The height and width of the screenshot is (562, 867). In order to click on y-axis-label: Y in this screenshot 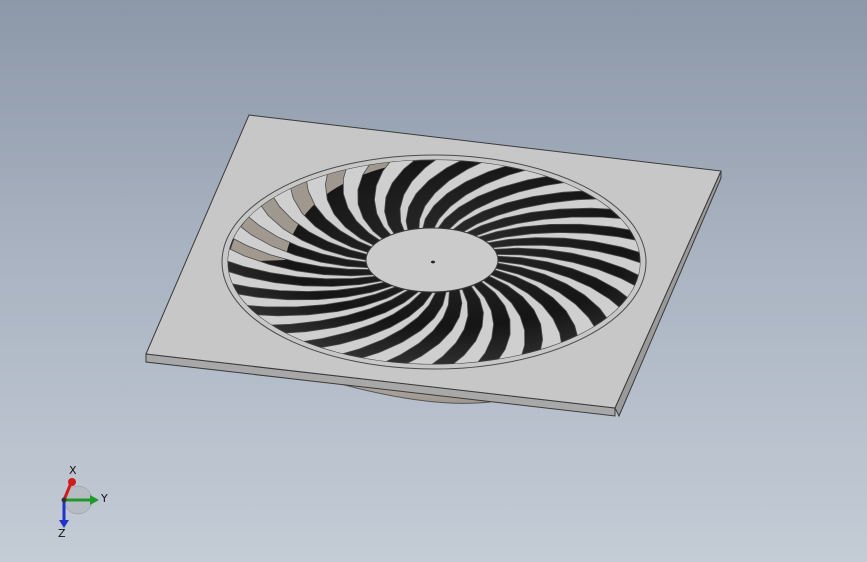, I will do `click(104, 498)`.